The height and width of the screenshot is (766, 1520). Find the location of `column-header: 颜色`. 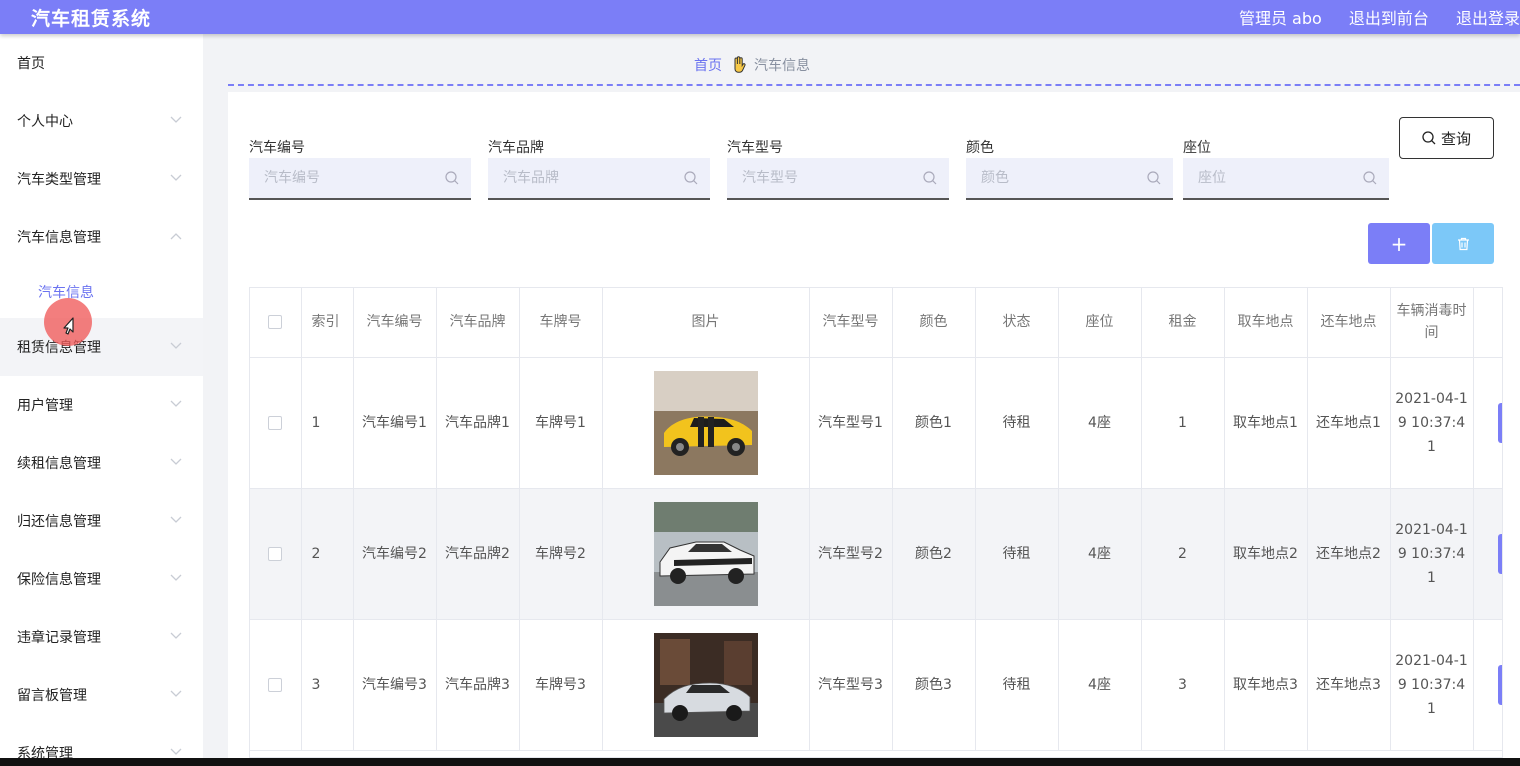

column-header: 颜色 is located at coordinates (934, 323).